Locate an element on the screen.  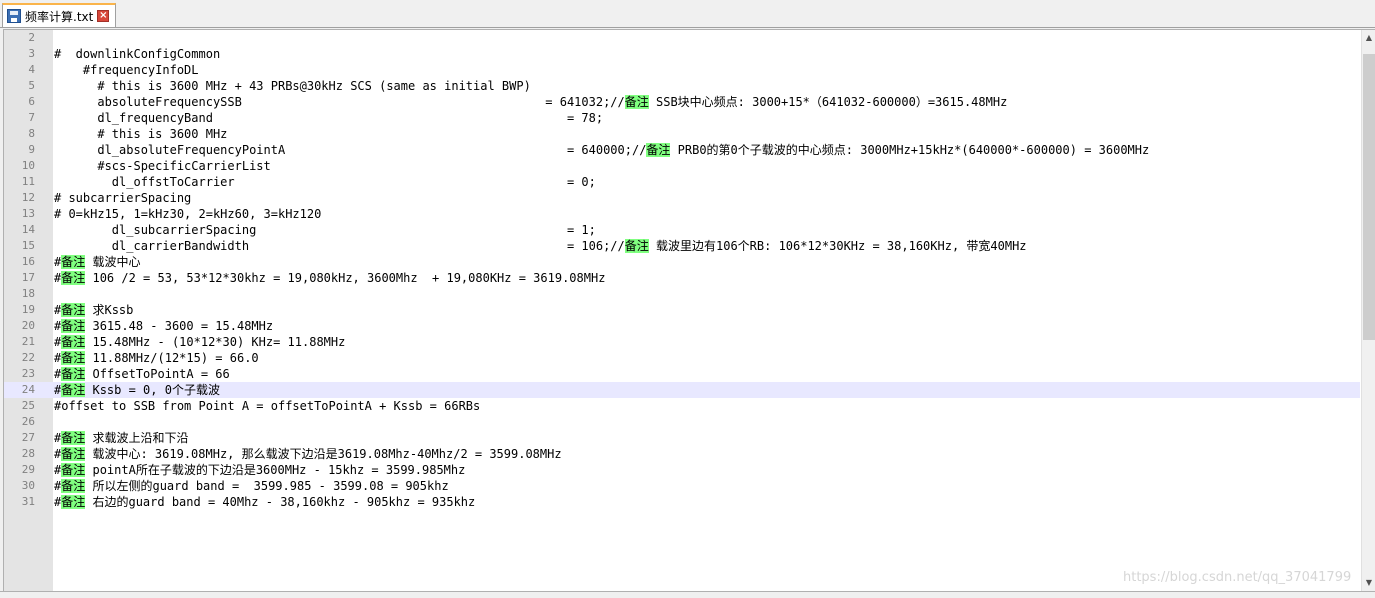
code-text: #scs-SpecificCarrierList is located at coordinates (162, 166).